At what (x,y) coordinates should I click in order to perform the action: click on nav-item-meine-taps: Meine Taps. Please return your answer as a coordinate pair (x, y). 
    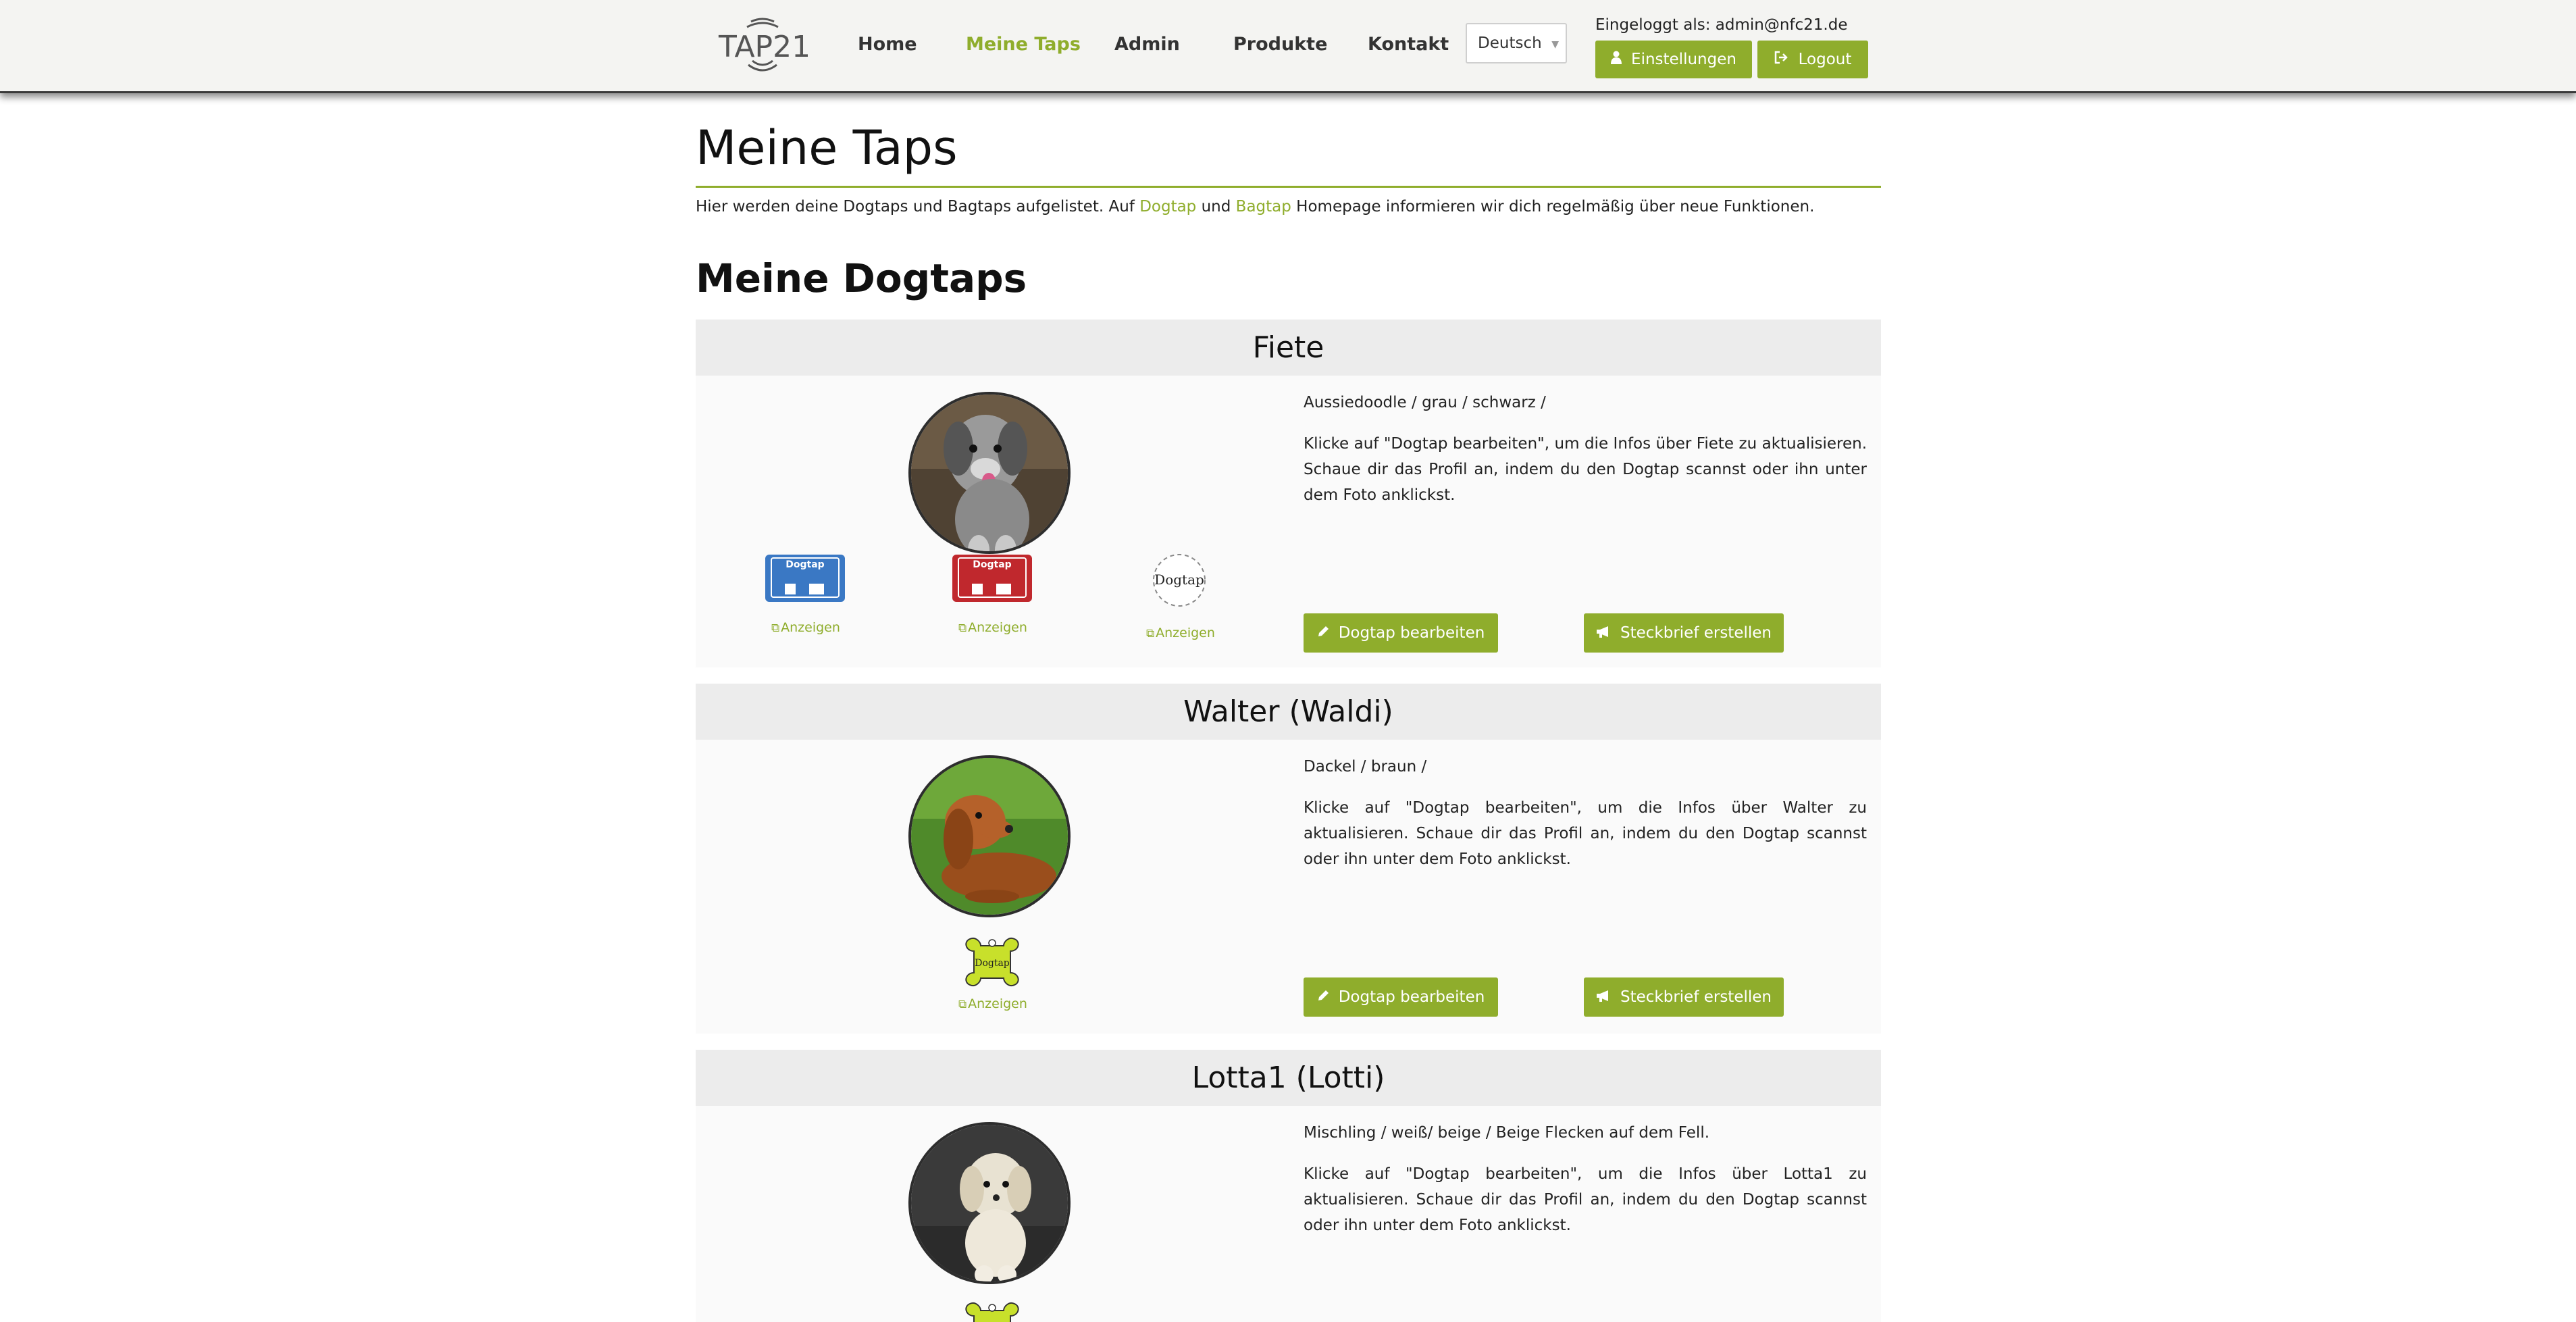
    Looking at the image, I should click on (1023, 44).